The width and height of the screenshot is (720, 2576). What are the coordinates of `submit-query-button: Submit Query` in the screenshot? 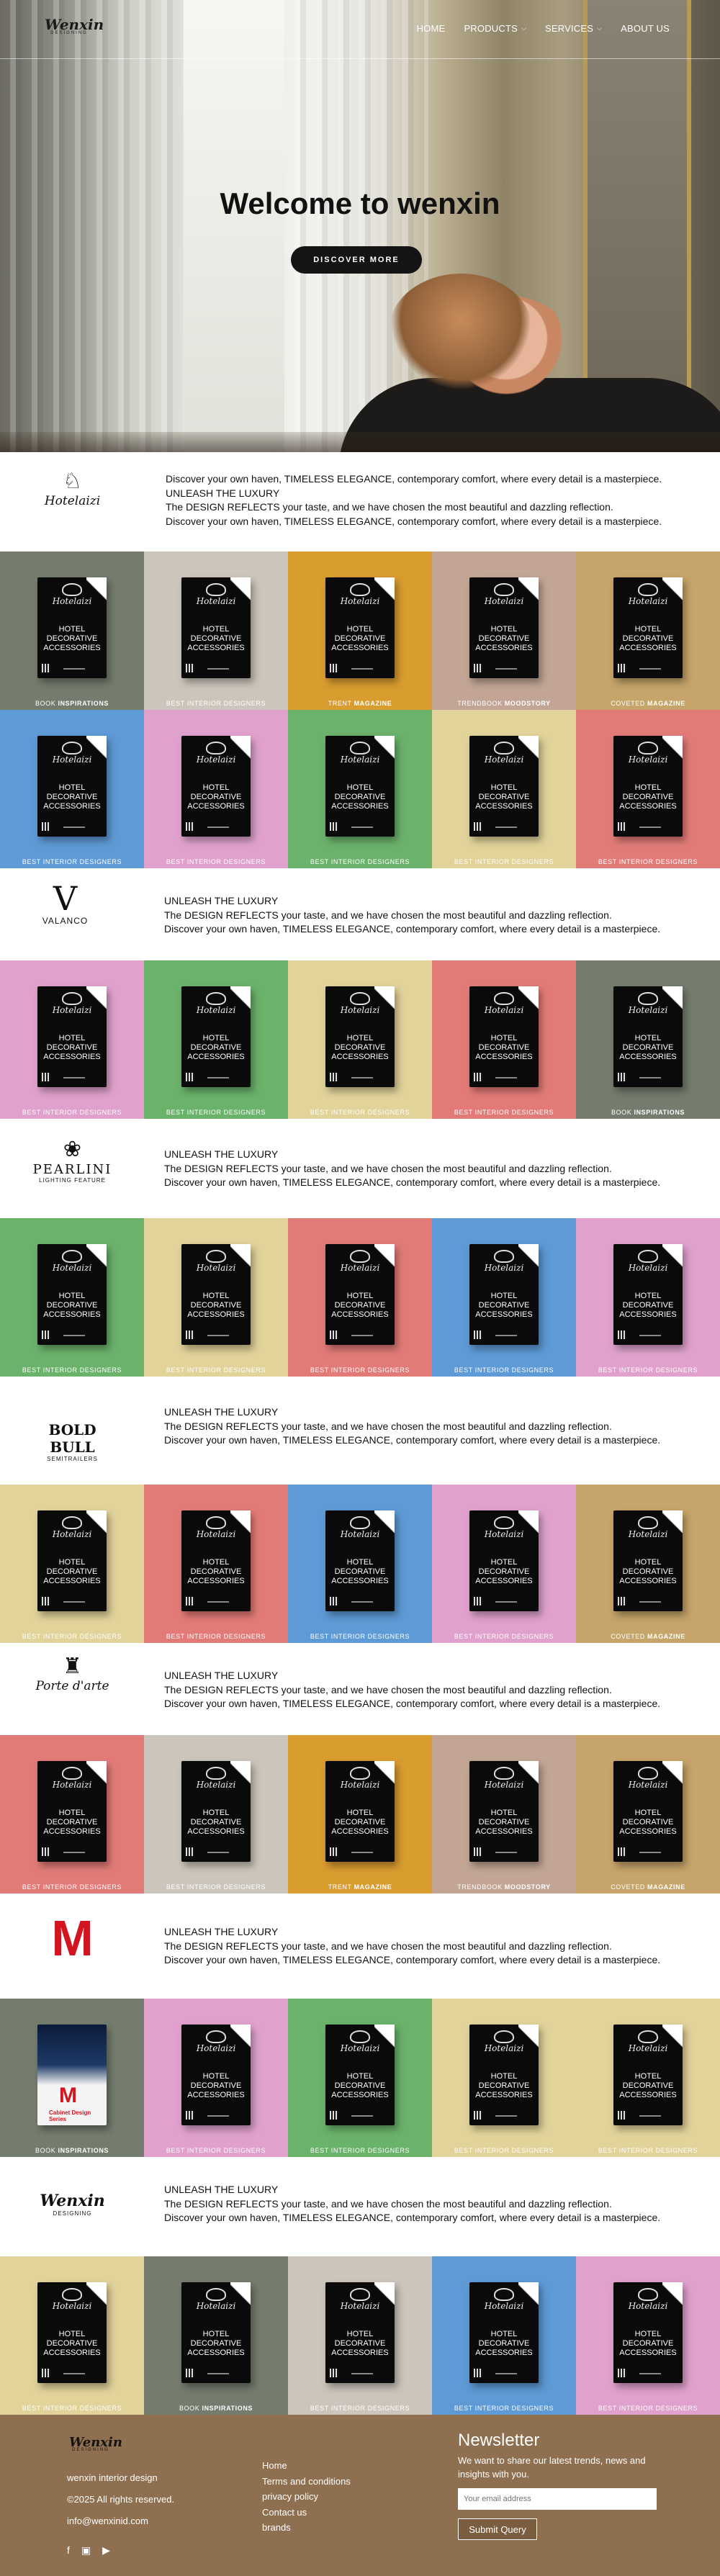 It's located at (497, 2529).